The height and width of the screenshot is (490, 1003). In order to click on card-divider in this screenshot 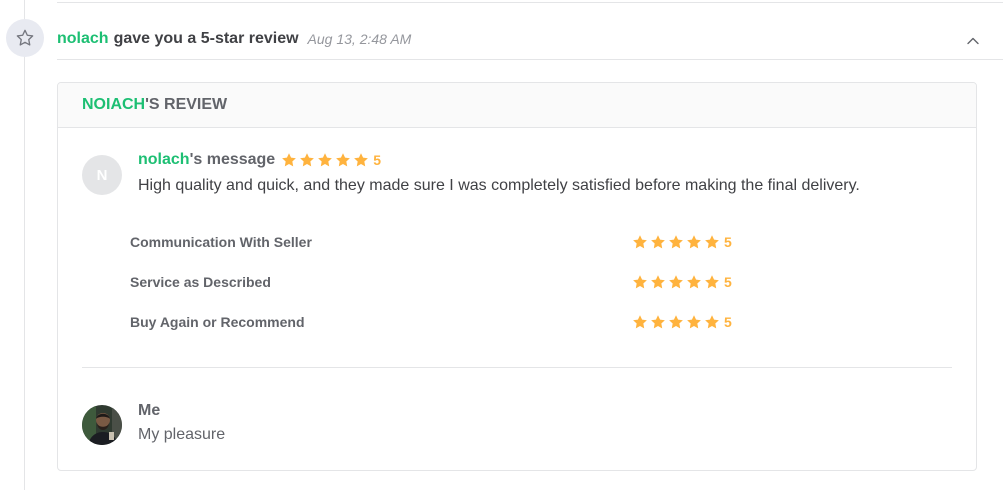, I will do `click(517, 367)`.